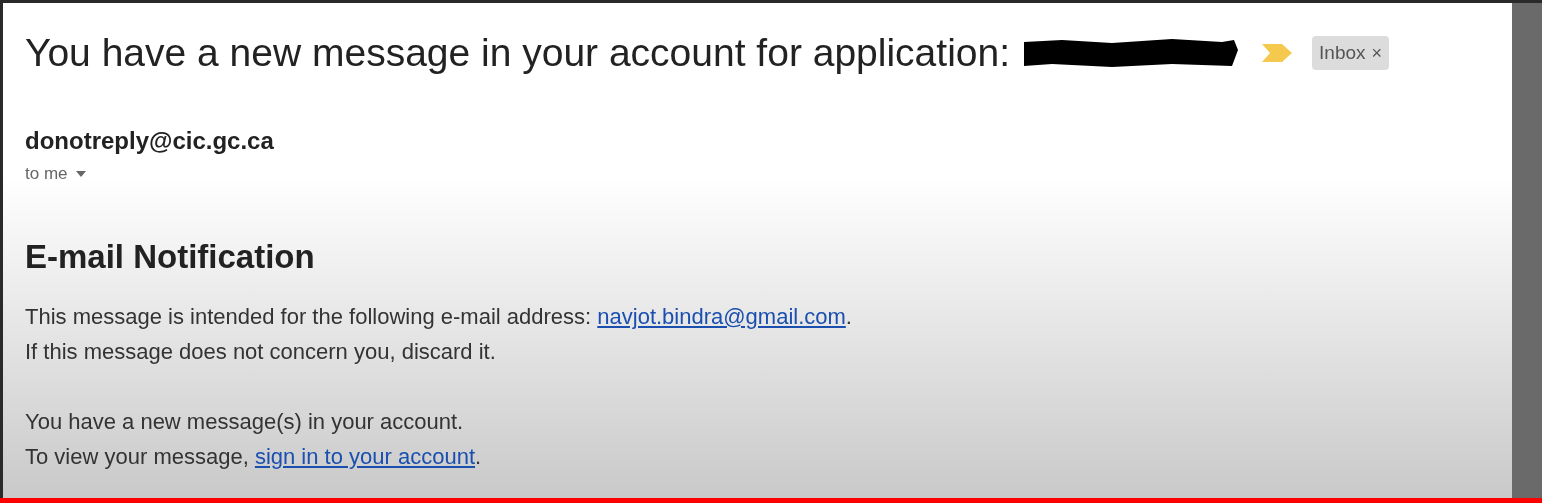 This screenshot has width=1542, height=503. Describe the element at coordinates (80, 173) in the screenshot. I see `caret-icon` at that location.